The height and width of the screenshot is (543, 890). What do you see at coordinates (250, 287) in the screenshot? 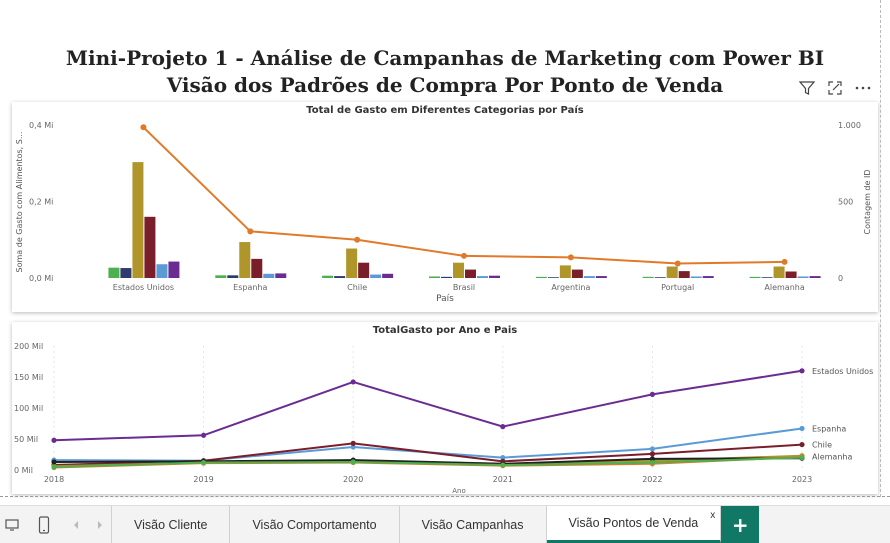
I see `x-tick-label: Espanha` at bounding box center [250, 287].